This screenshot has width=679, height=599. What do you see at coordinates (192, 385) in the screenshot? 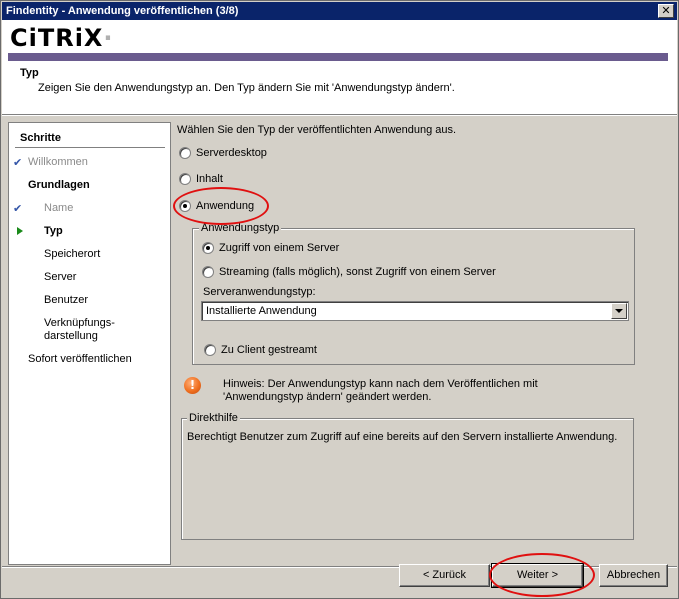
I see `warning-icon: !` at bounding box center [192, 385].